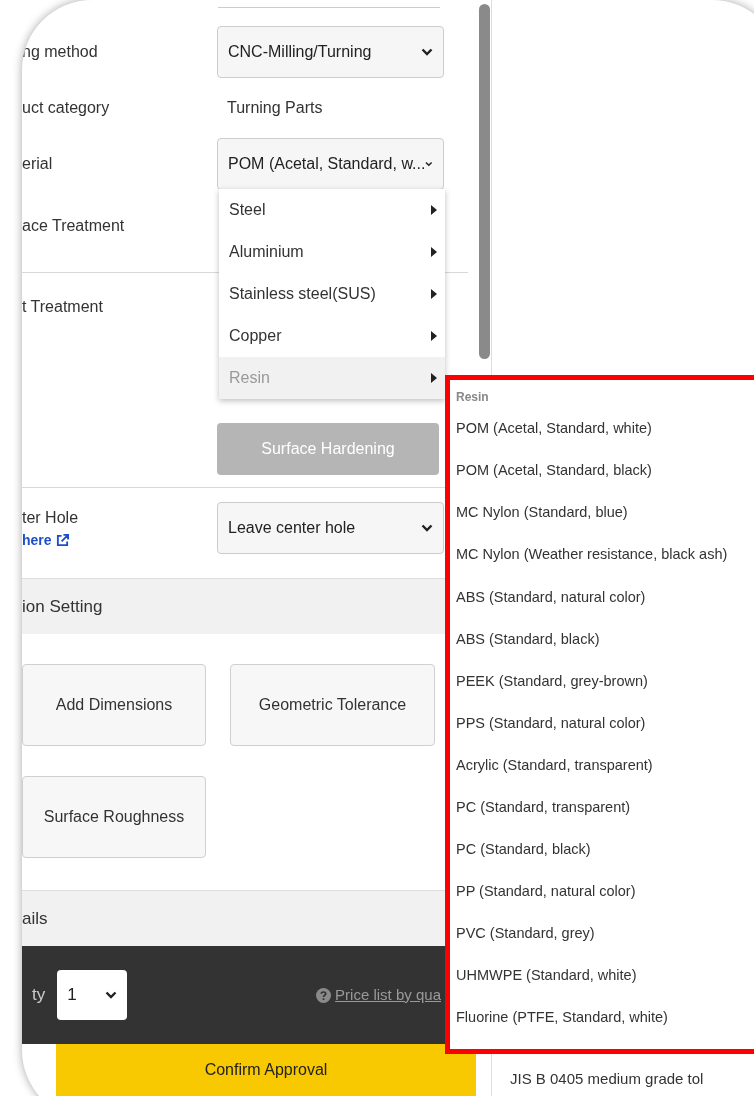 Image resolution: width=754 pixels, height=1096 pixels. I want to click on menu-item: Copper, so click(332, 336).